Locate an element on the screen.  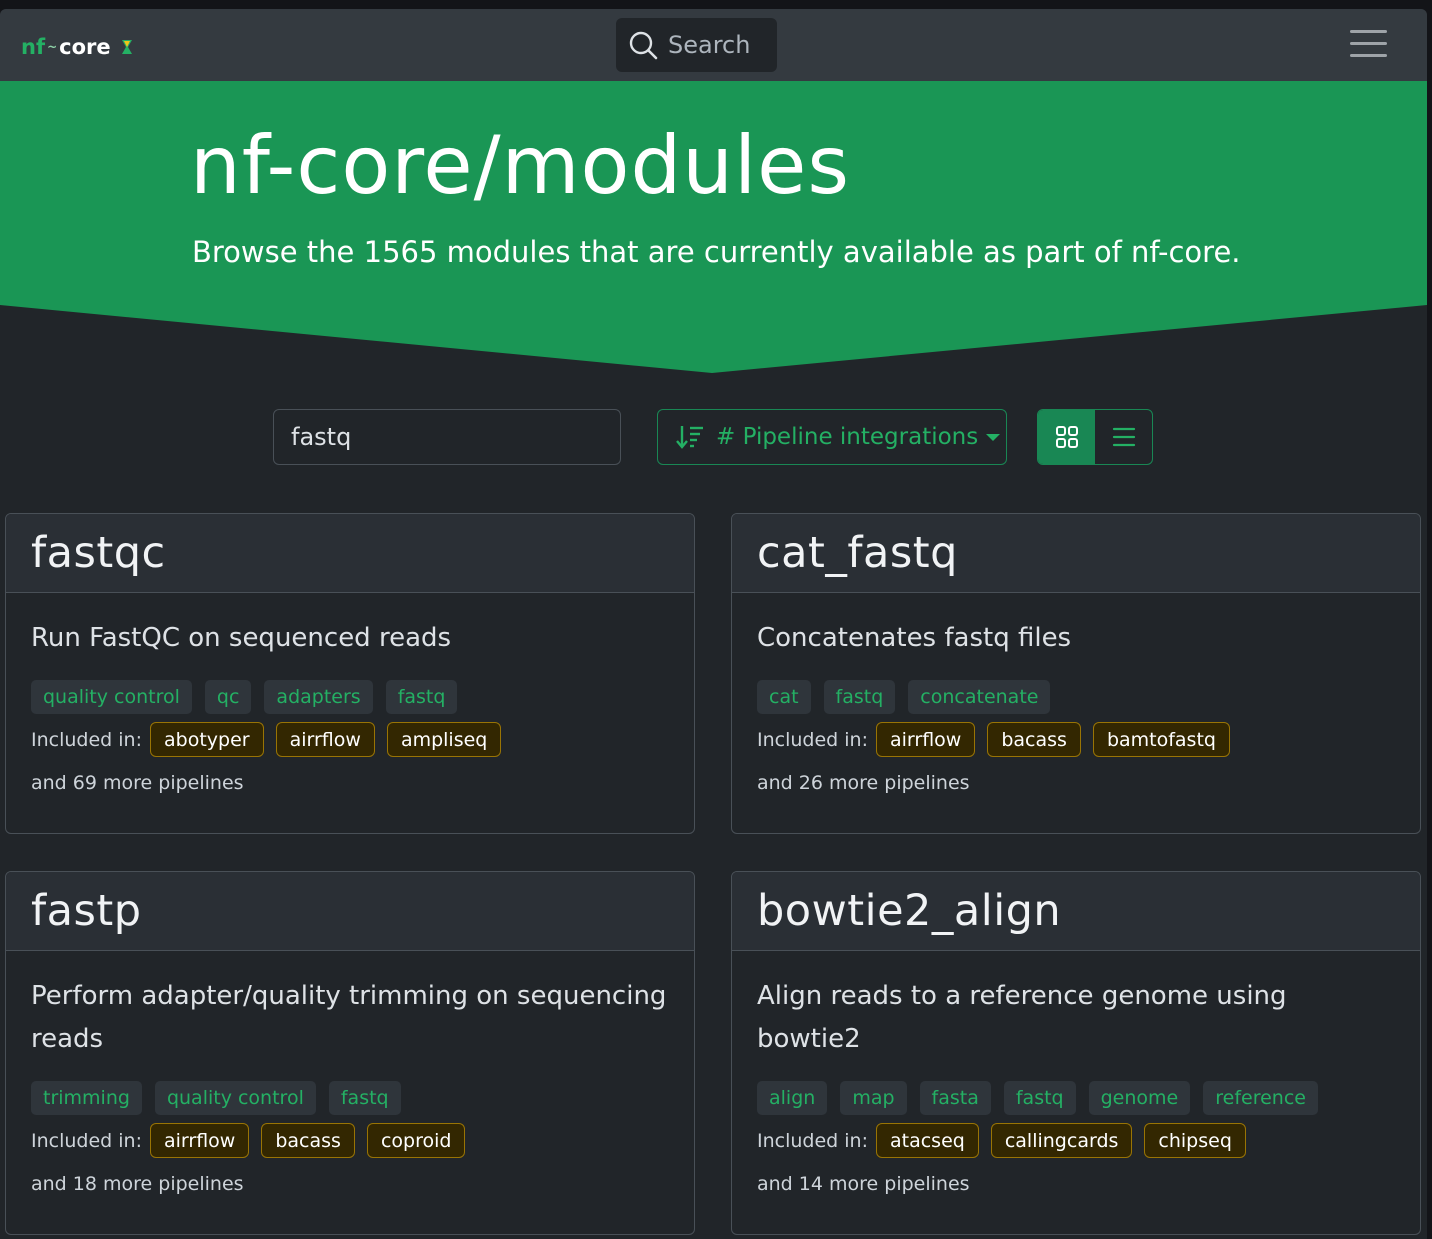
keyword-tags: cat fastq concatenate is located at coordinates (1076, 697).